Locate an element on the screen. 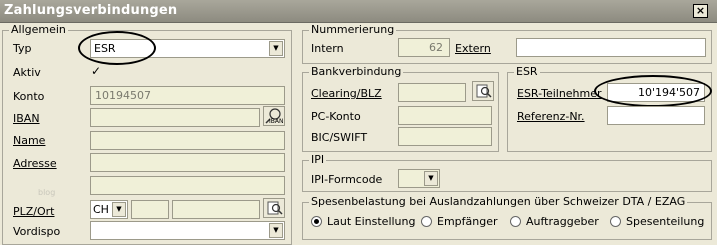  ipi-formcode-label: IPI-Formcode is located at coordinates (347, 179).